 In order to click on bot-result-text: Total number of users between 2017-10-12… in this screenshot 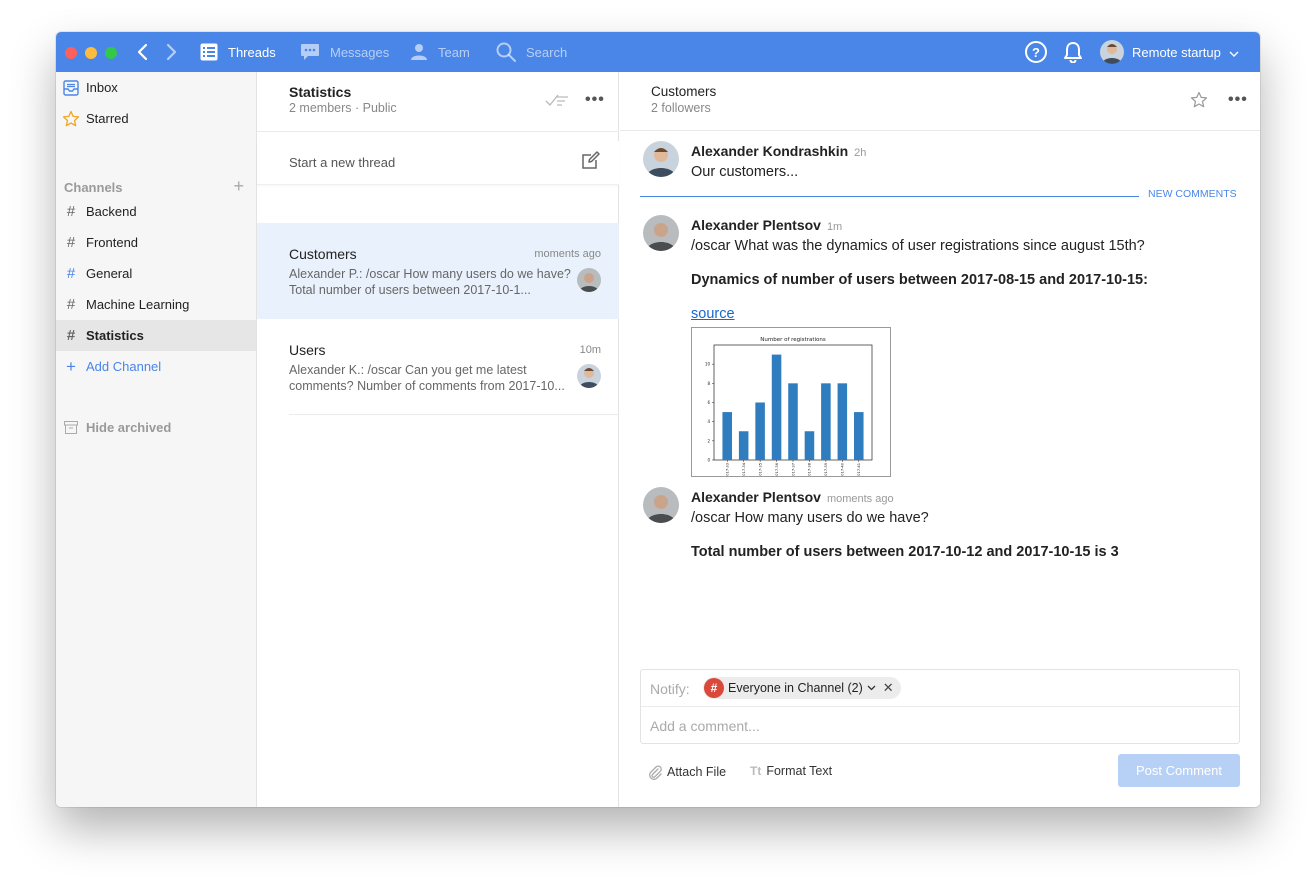, I will do `click(905, 552)`.